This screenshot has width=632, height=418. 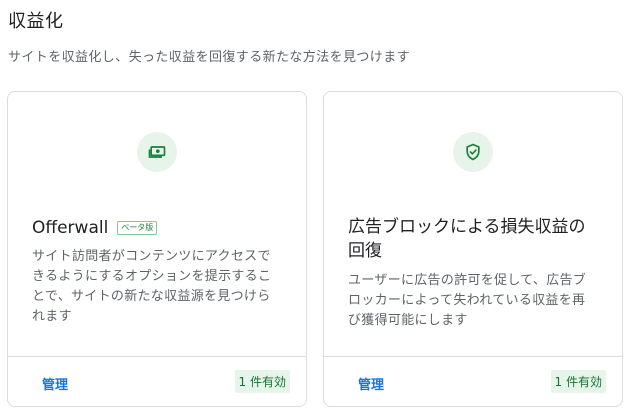 What do you see at coordinates (36, 21) in the screenshot?
I see `page-title: 収益化` at bounding box center [36, 21].